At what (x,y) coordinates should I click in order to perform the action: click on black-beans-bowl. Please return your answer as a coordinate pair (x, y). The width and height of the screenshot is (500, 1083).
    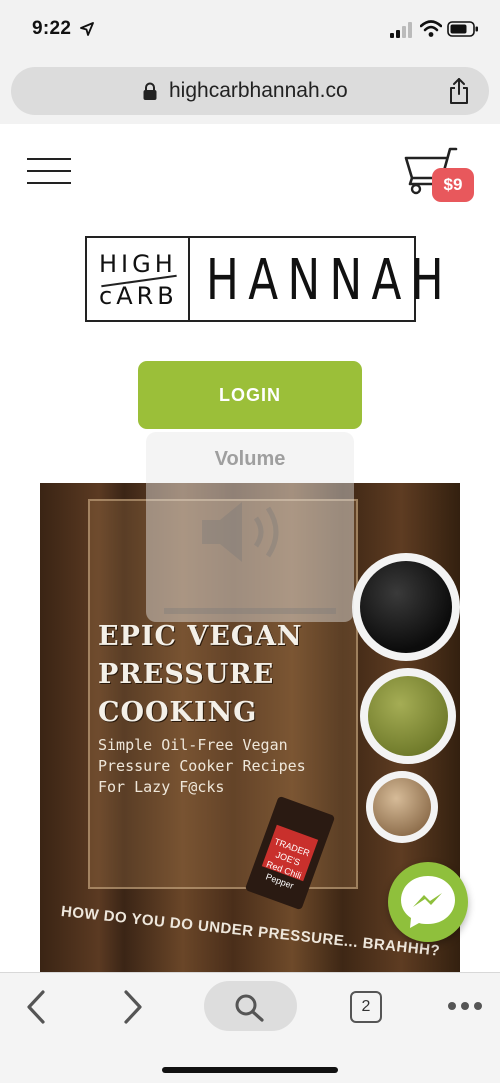
    Looking at the image, I should click on (406, 607).